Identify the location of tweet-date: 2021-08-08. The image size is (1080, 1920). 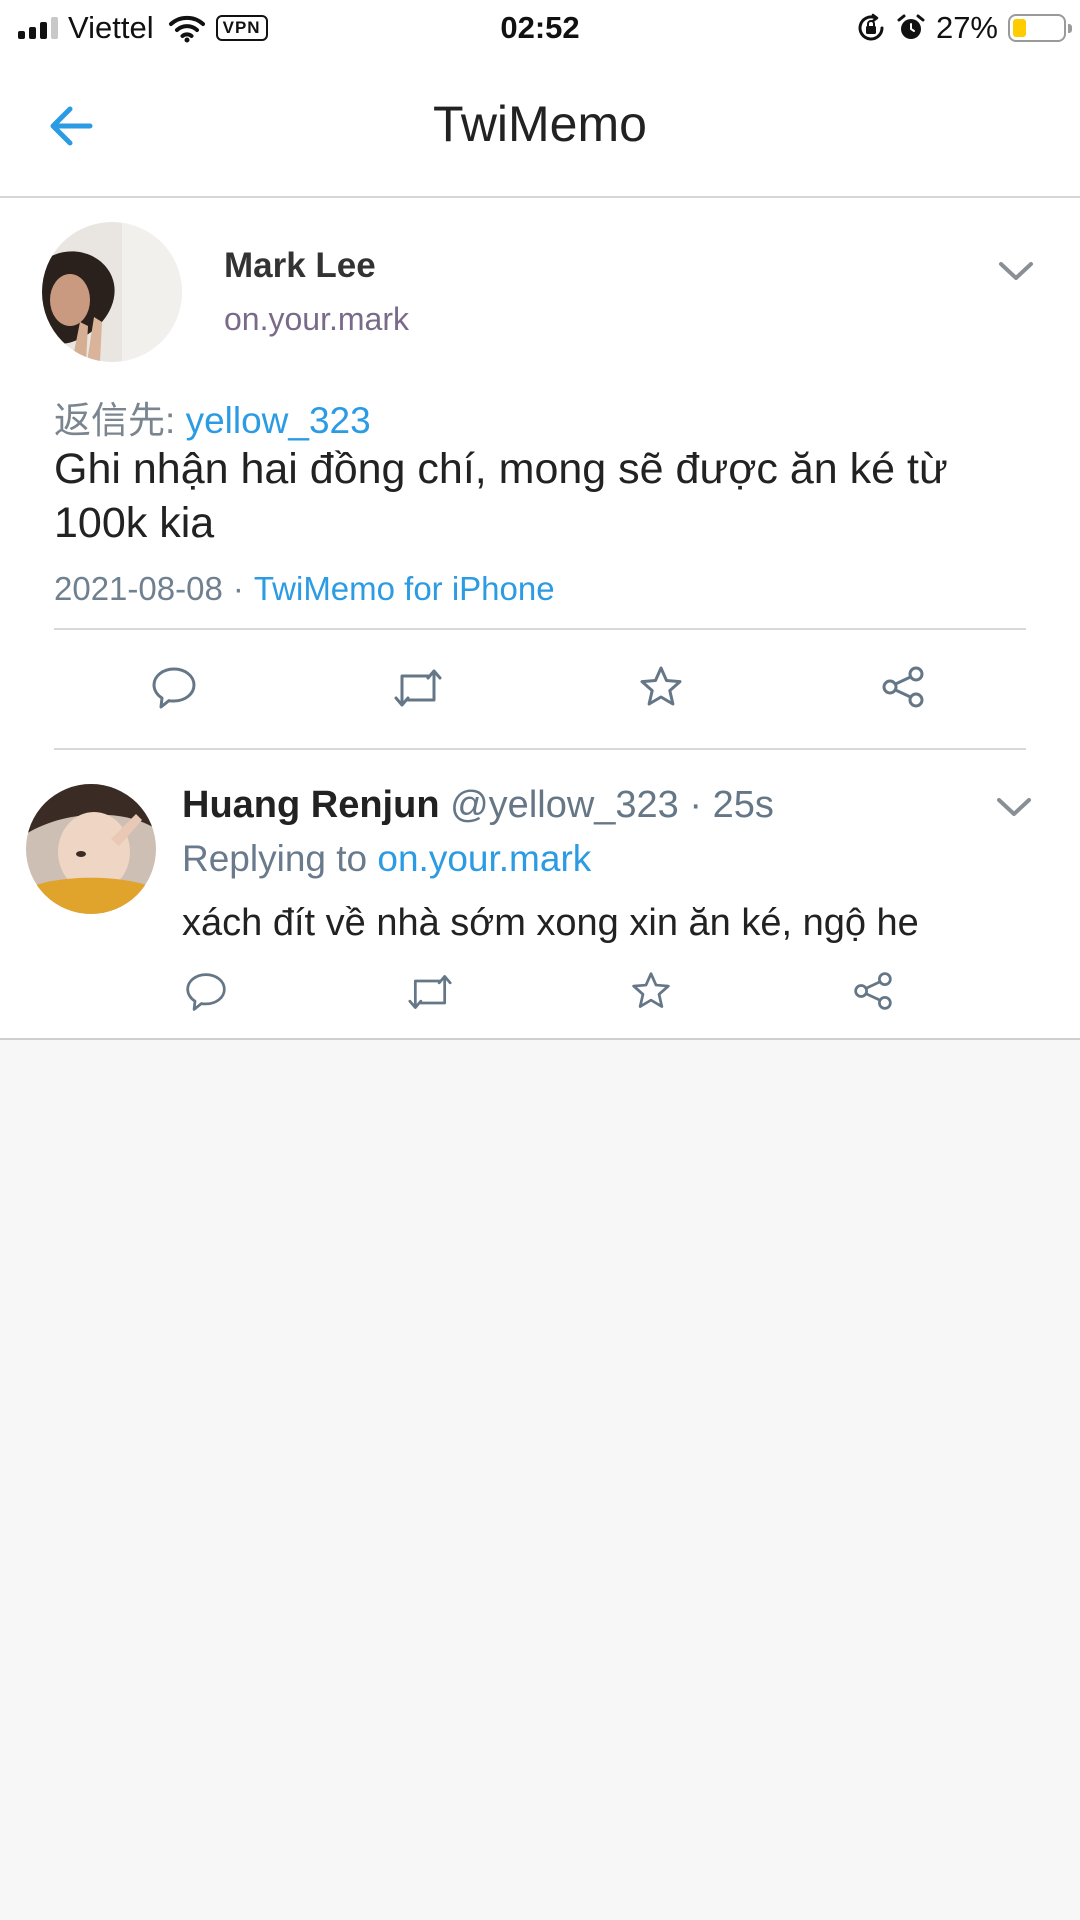
(138, 588).